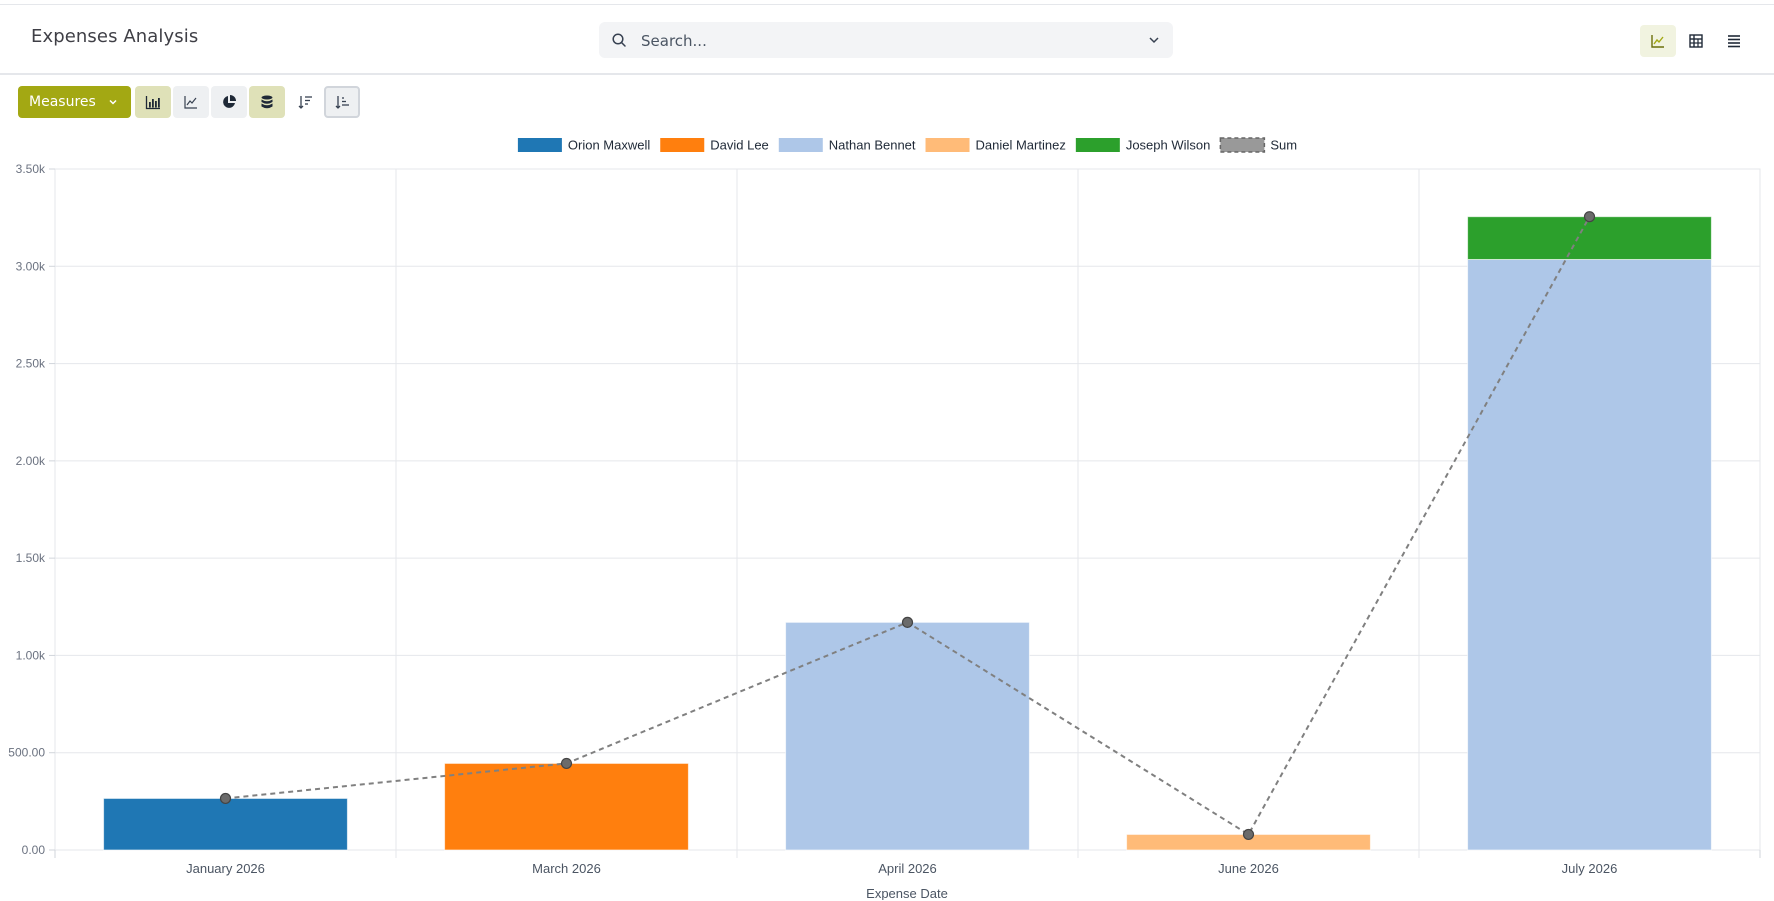 The height and width of the screenshot is (901, 1774). Describe the element at coordinates (31, 655) in the screenshot. I see `y-tick-label: 1.00k` at that location.